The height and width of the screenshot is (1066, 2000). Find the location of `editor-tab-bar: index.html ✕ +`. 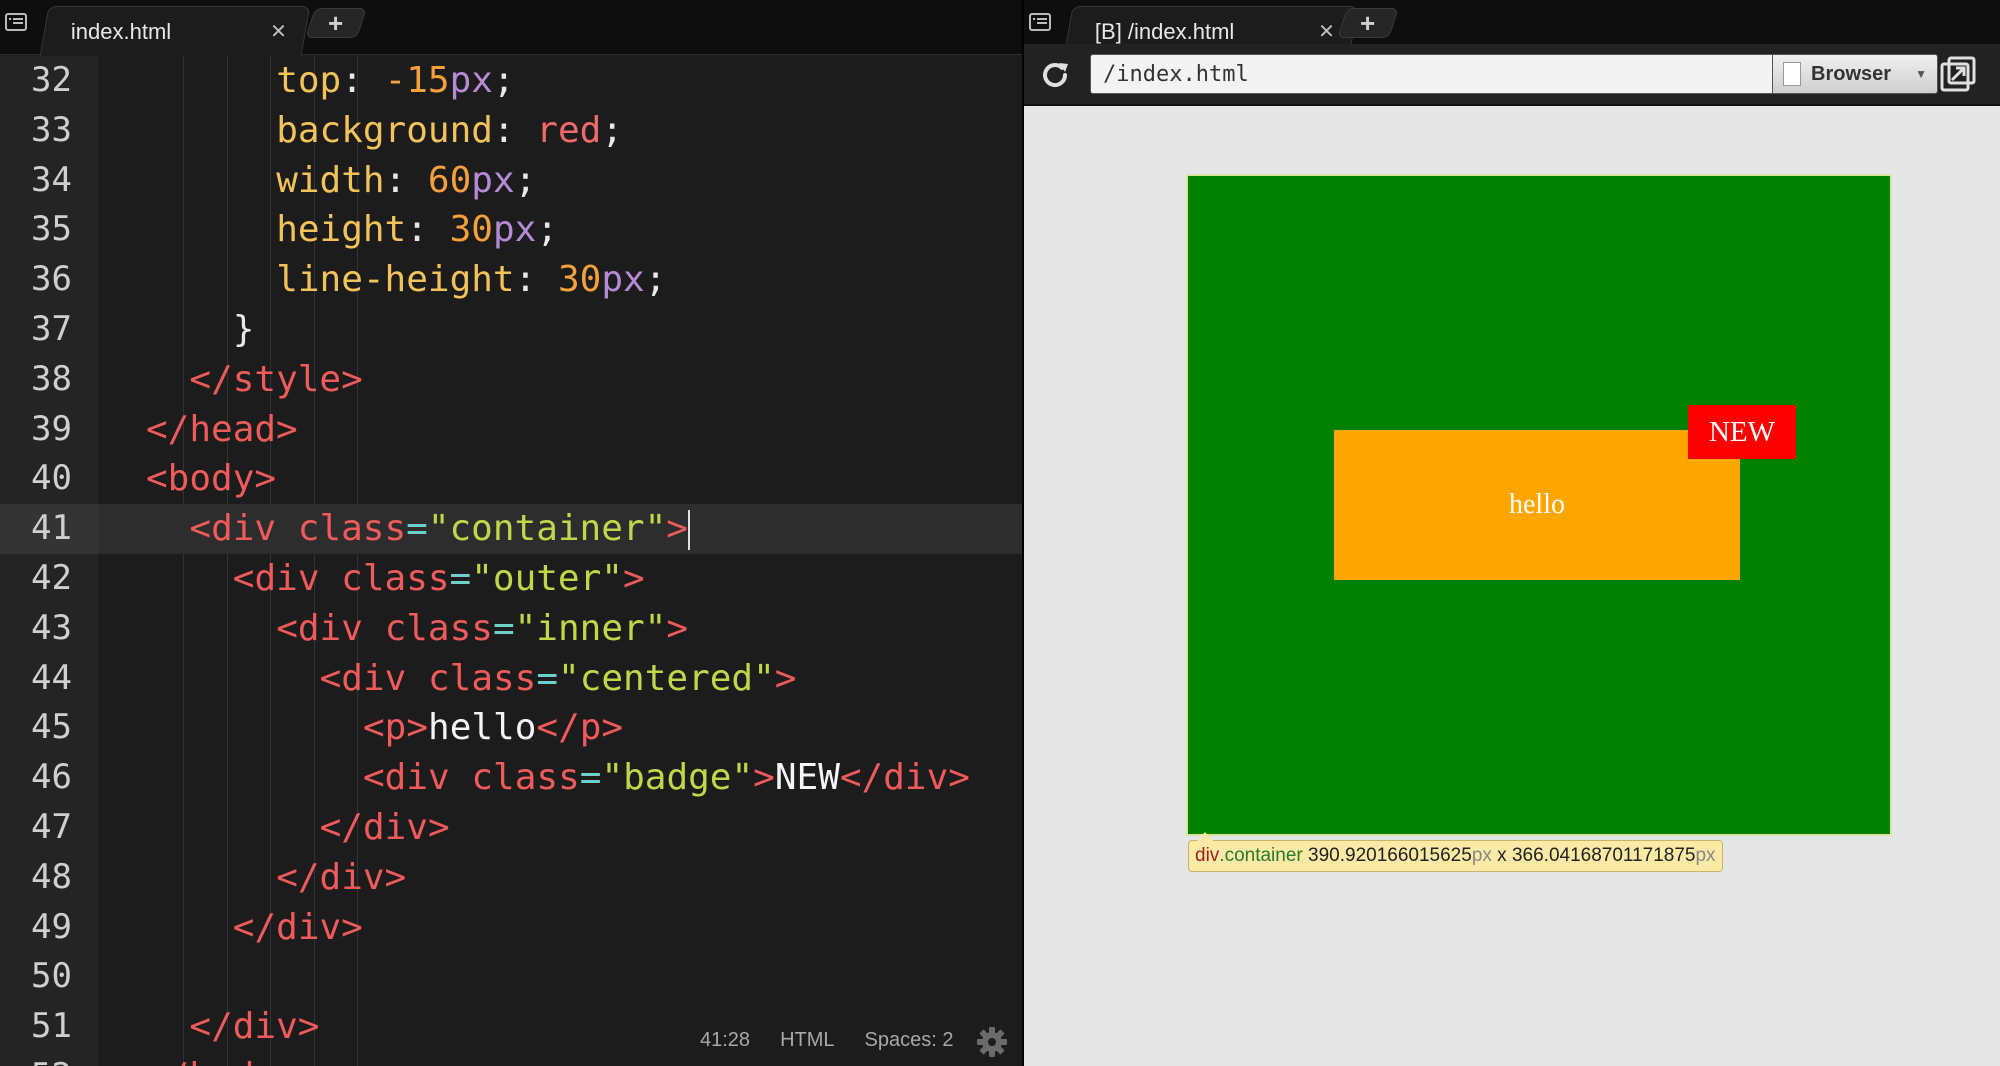

editor-tab-bar: index.html ✕ + is located at coordinates (511, 28).